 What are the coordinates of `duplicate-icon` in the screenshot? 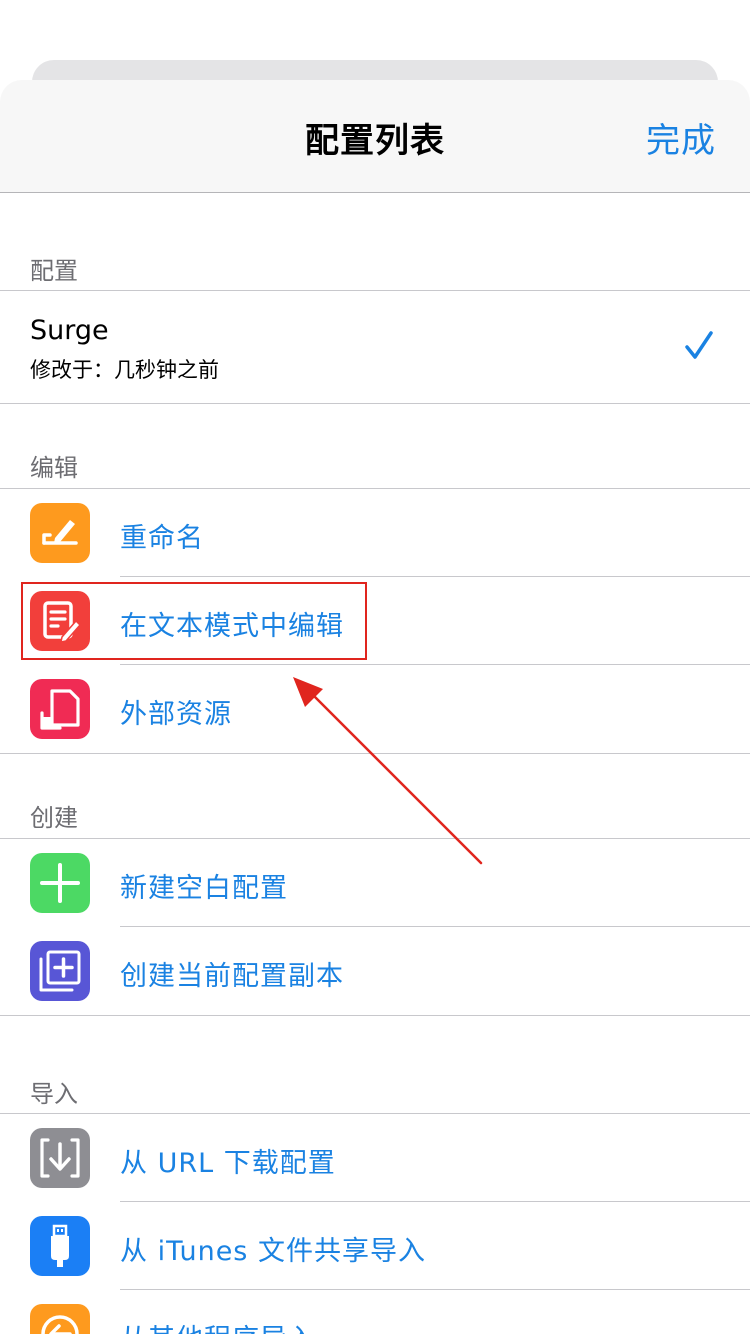 It's located at (60, 971).